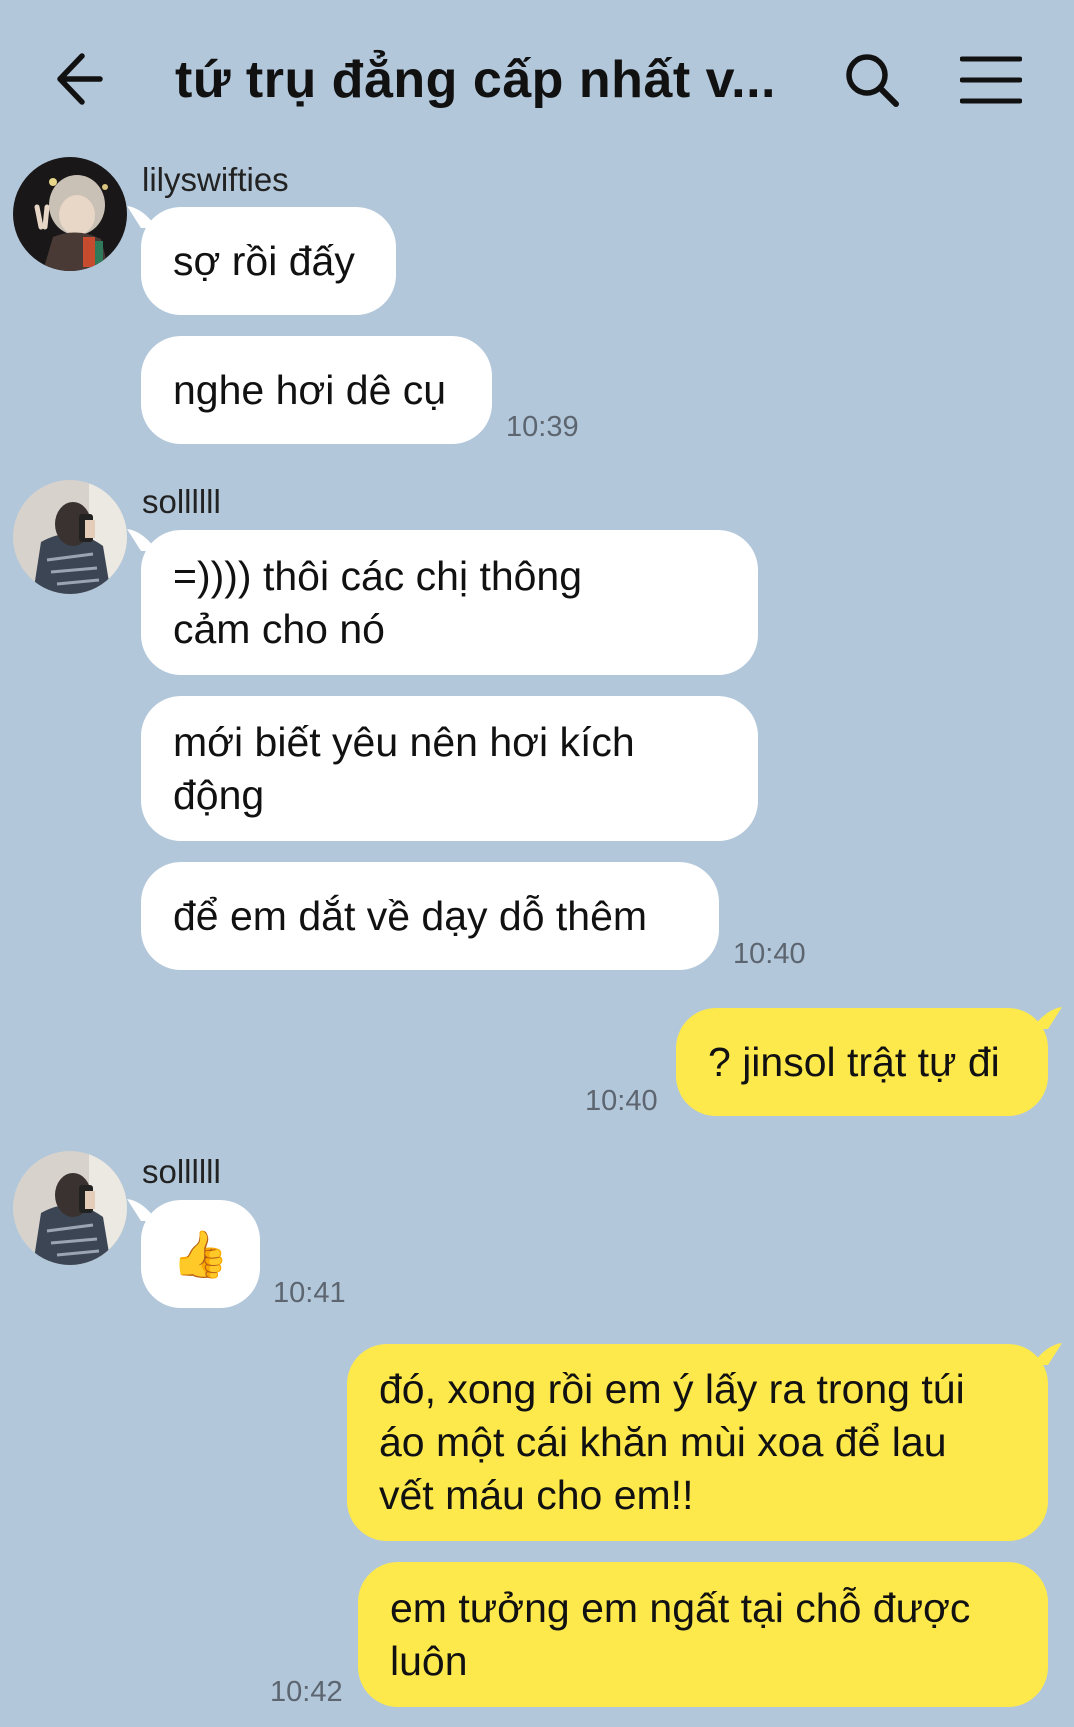 The width and height of the screenshot is (1074, 1727). I want to click on message-text: để em dắt về dạy dỗ thêm, so click(410, 915).